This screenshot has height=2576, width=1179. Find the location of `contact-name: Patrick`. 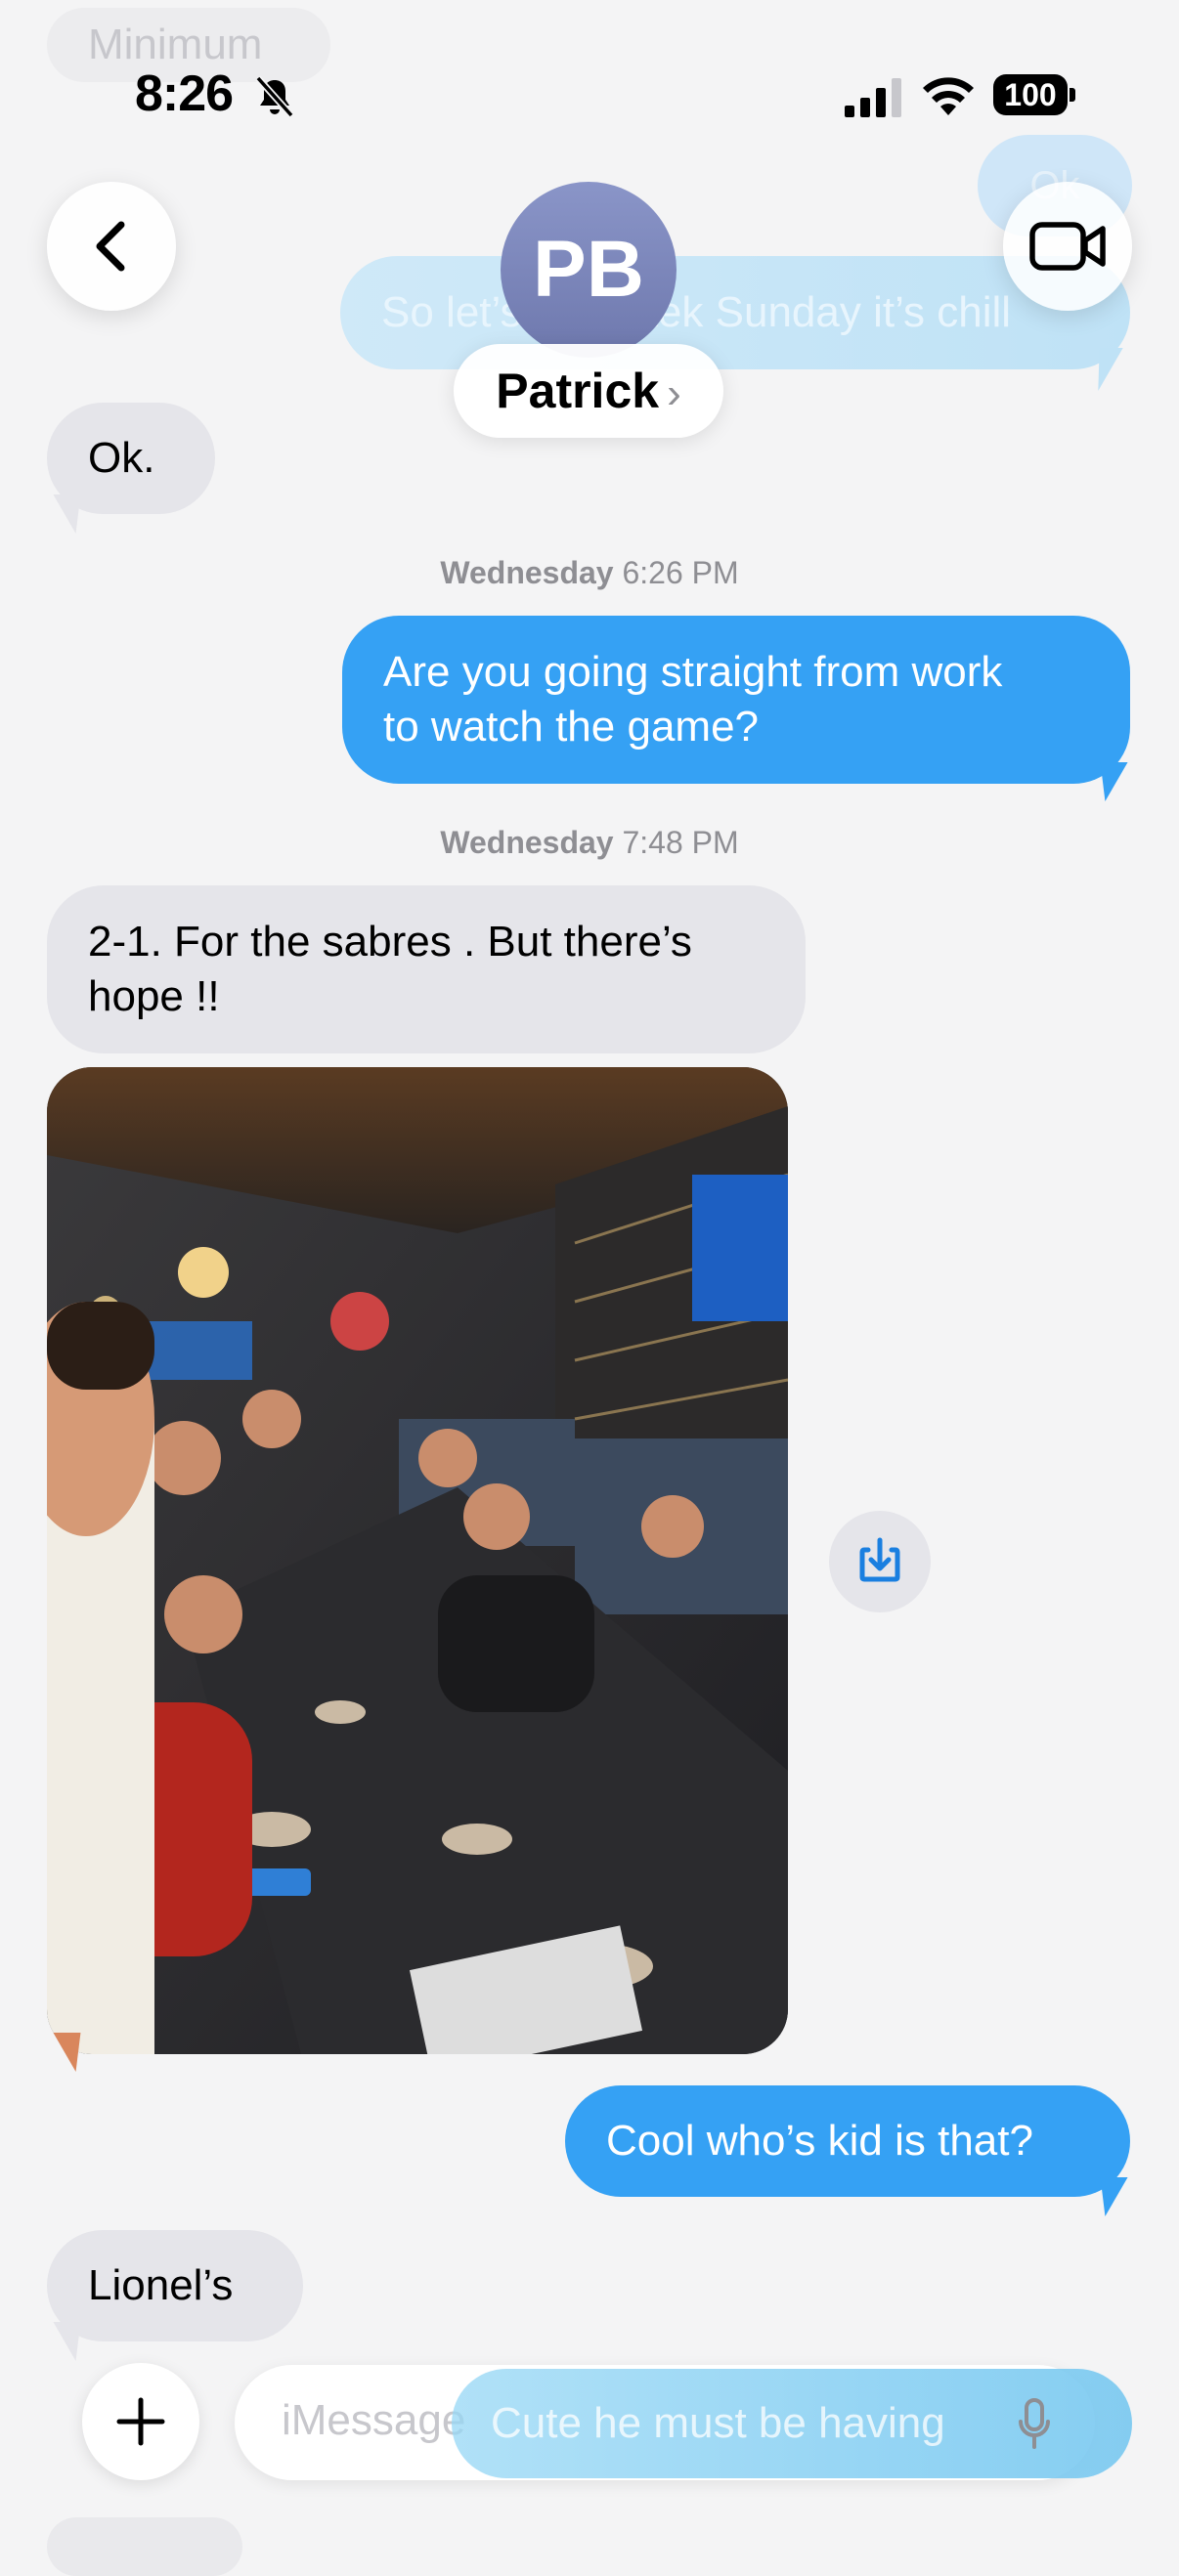

contact-name: Patrick is located at coordinates (578, 391).